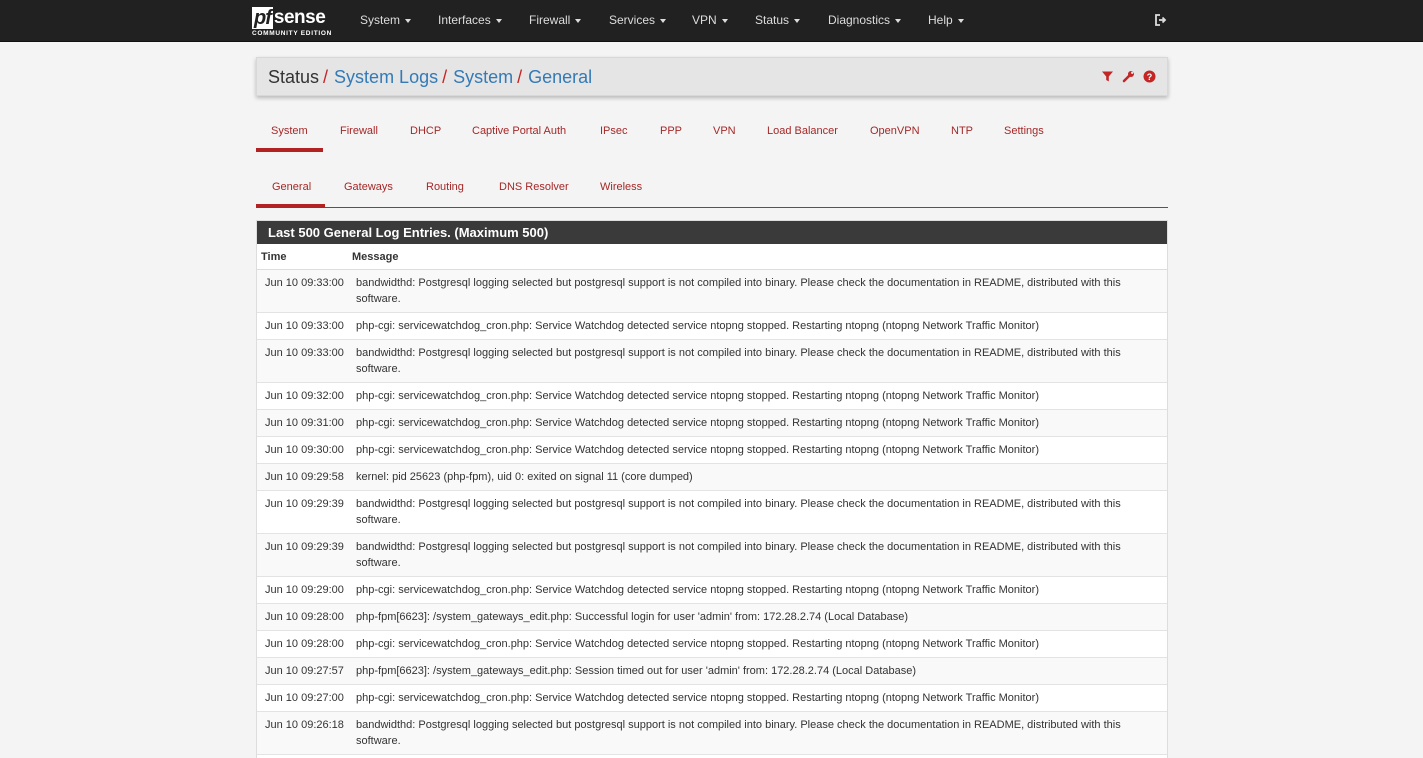 The height and width of the screenshot is (758, 1423). What do you see at coordinates (712, 257) in the screenshot?
I see `log-table-header: Time Message` at bounding box center [712, 257].